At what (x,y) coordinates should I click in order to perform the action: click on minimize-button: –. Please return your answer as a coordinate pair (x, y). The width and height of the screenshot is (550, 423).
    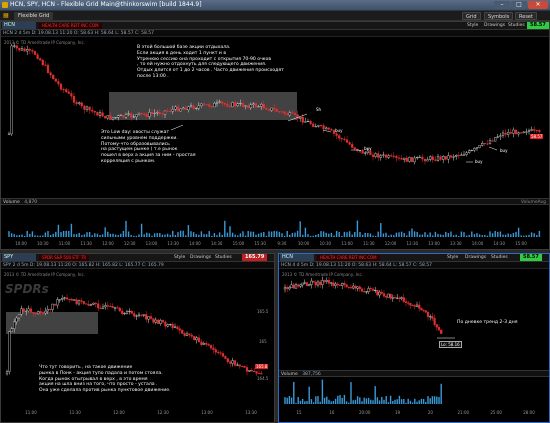
    Looking at the image, I should click on (502, 5).